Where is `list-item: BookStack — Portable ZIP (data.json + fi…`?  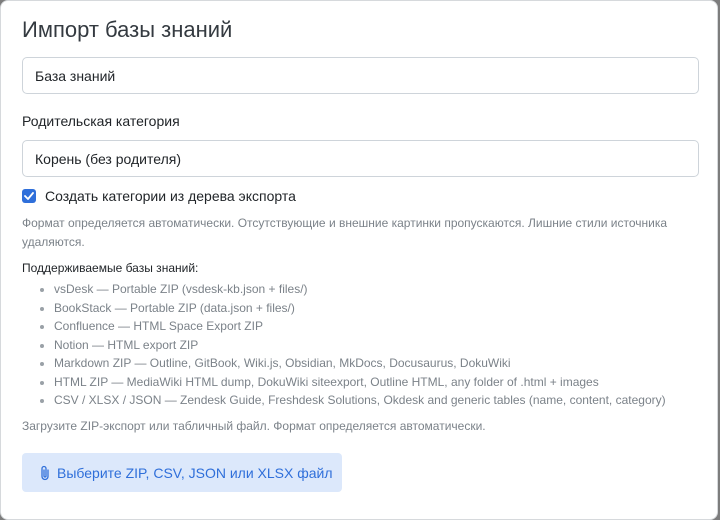
list-item: BookStack — Portable ZIP (data.json + fi… is located at coordinates (360, 308).